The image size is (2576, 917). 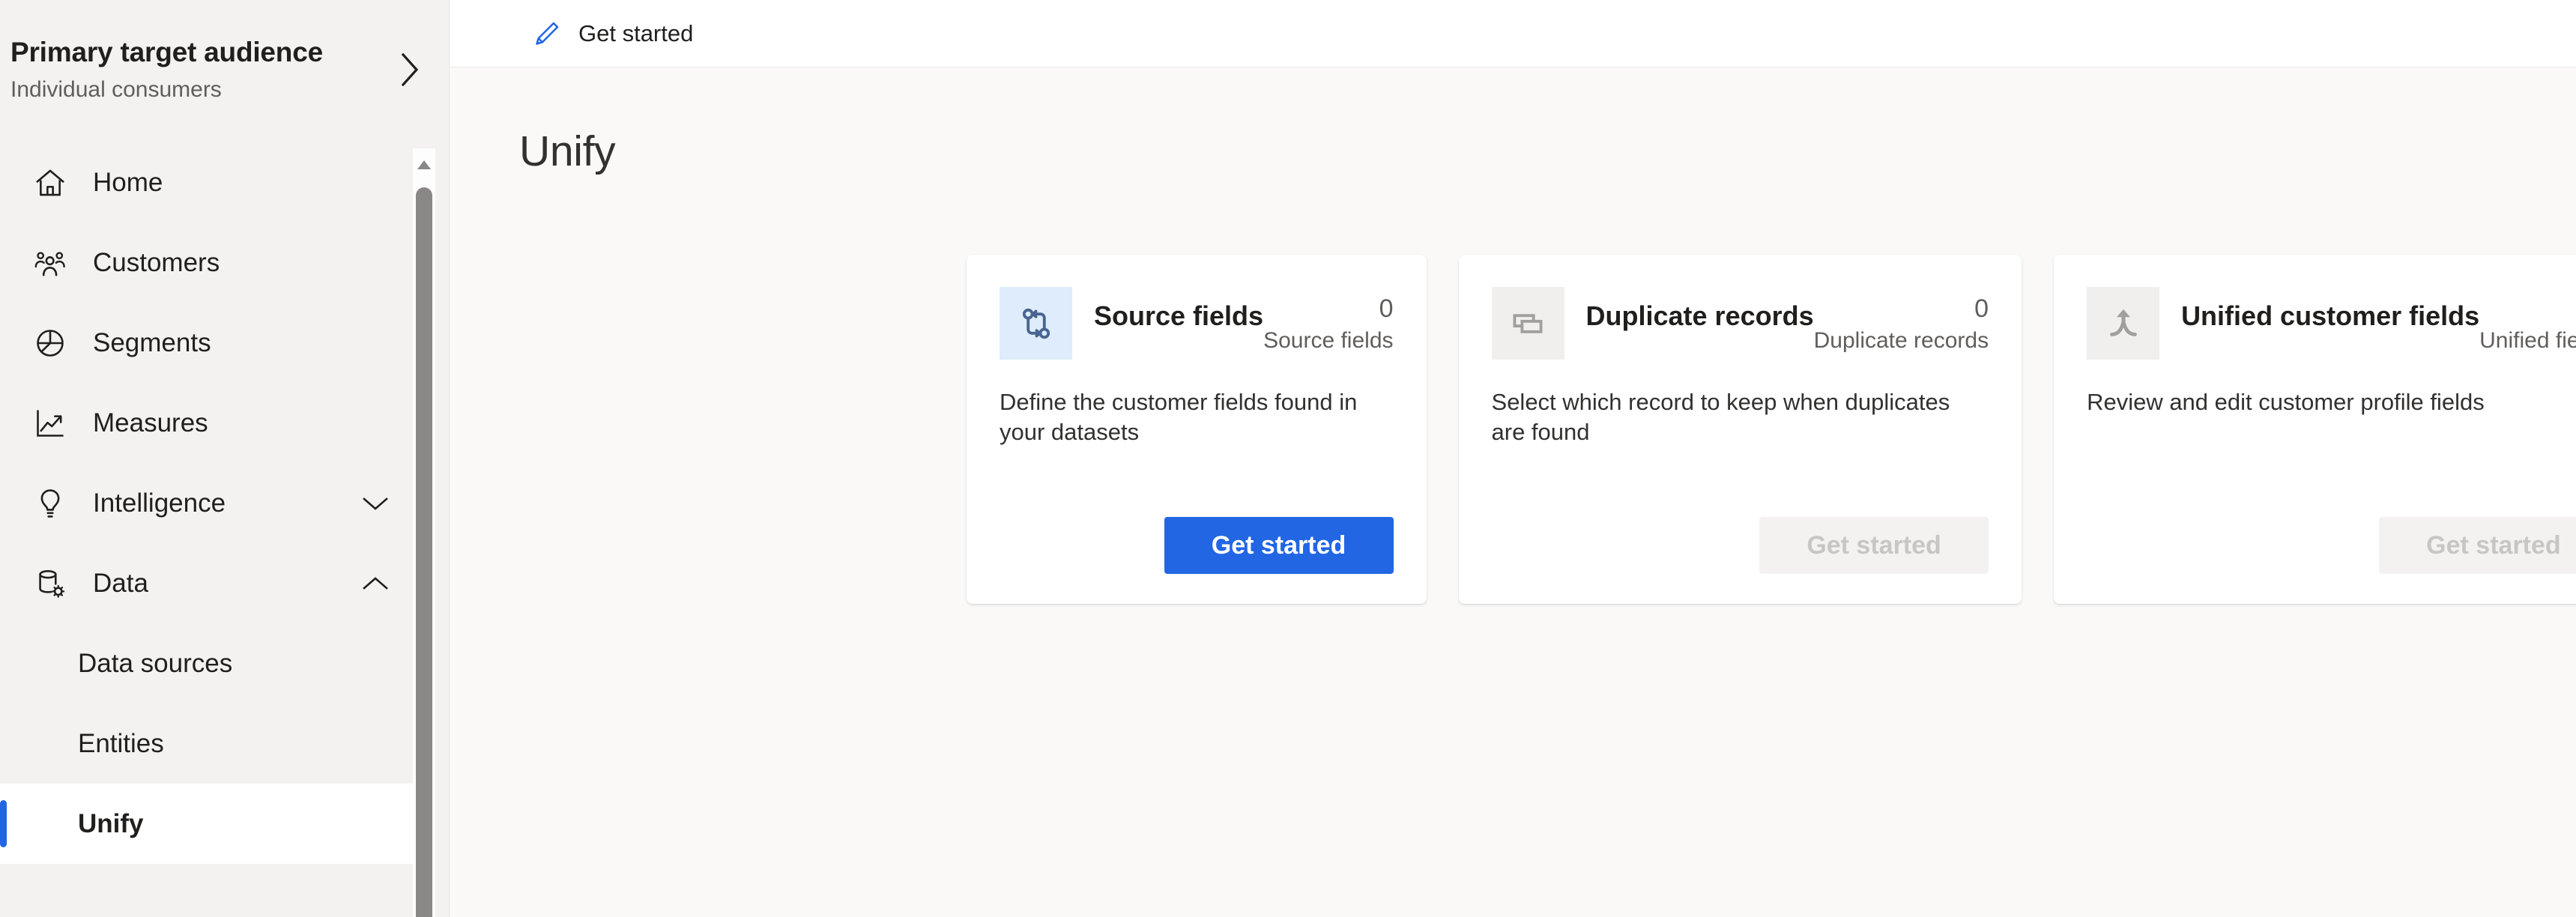 I want to click on card-header: Unified customer fields 0 Unified fields, so click(x=2331, y=324).